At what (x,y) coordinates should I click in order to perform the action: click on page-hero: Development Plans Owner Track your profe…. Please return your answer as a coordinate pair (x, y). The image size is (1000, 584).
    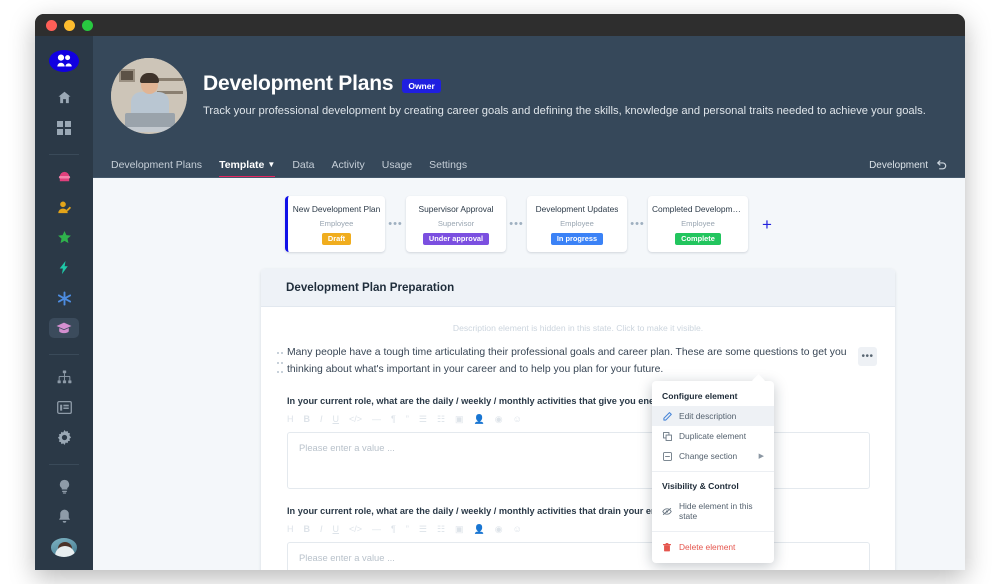
    Looking at the image, I should click on (529, 85).